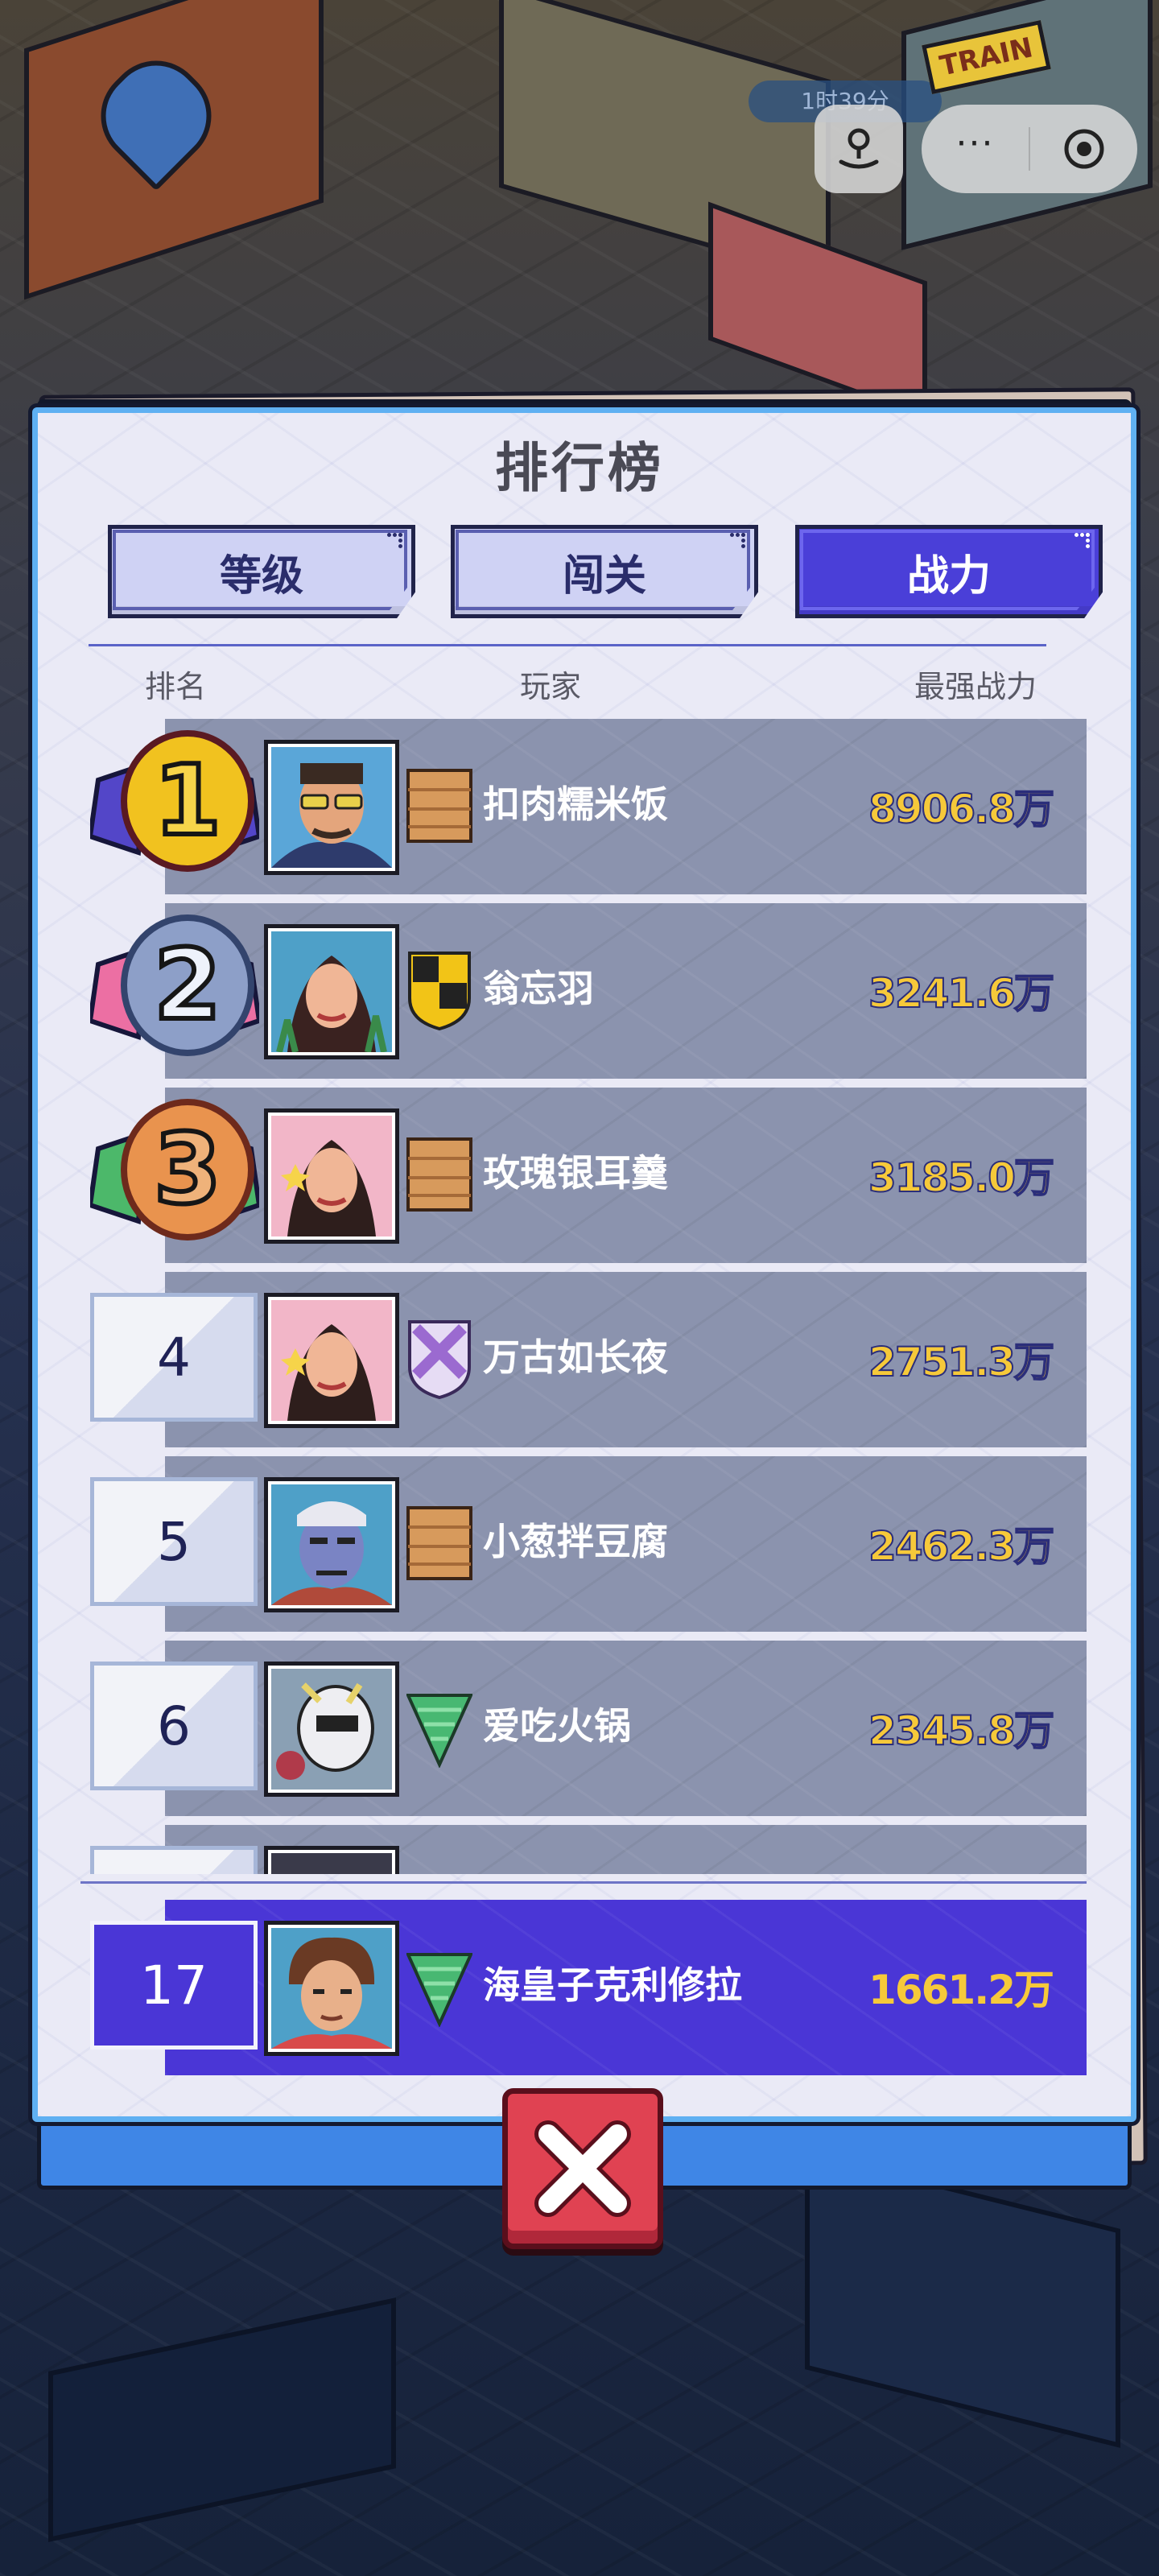 This screenshot has width=1159, height=2576. What do you see at coordinates (583, 1850) in the screenshot?
I see `leaderboard-row` at bounding box center [583, 1850].